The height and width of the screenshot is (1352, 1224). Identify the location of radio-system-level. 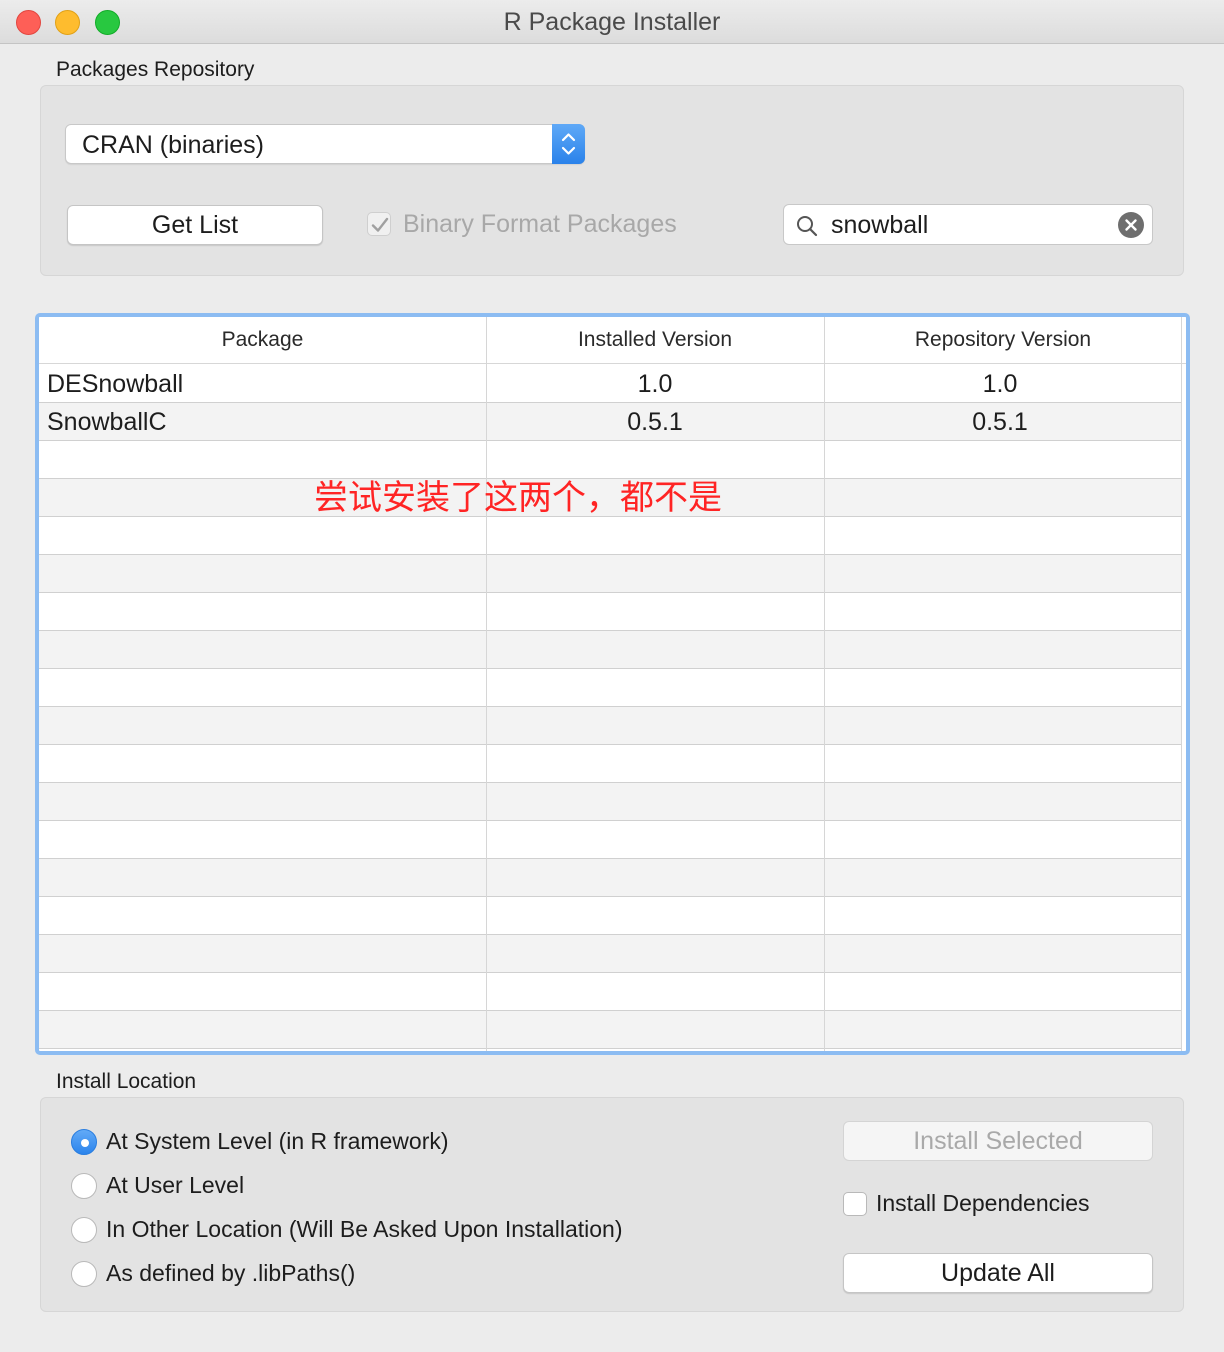
(84, 1142).